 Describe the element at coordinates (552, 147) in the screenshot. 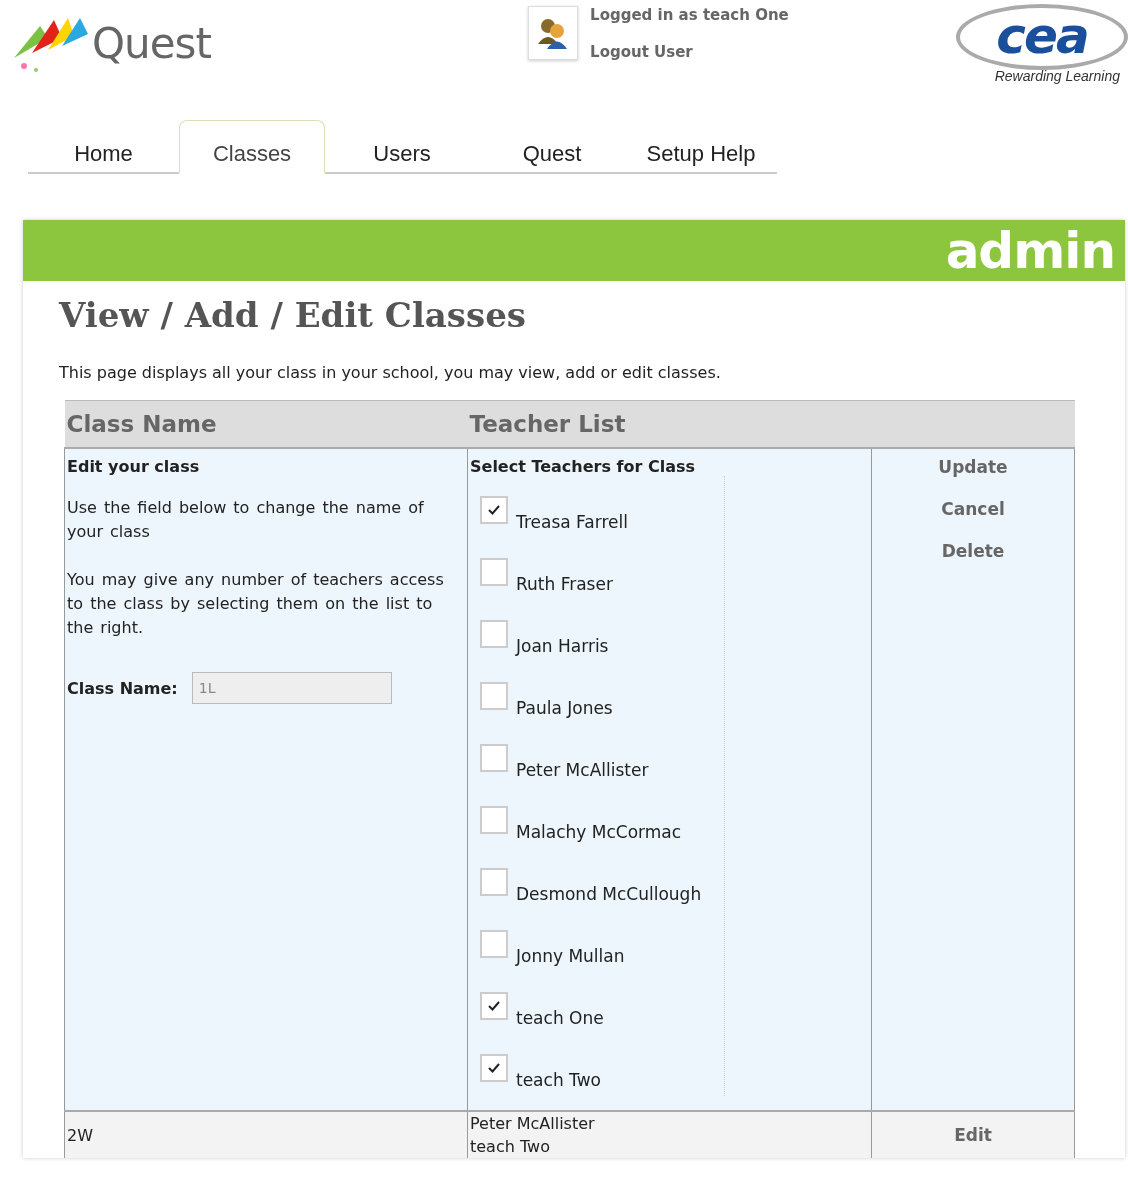

I see `nav-tab: Quest` at that location.